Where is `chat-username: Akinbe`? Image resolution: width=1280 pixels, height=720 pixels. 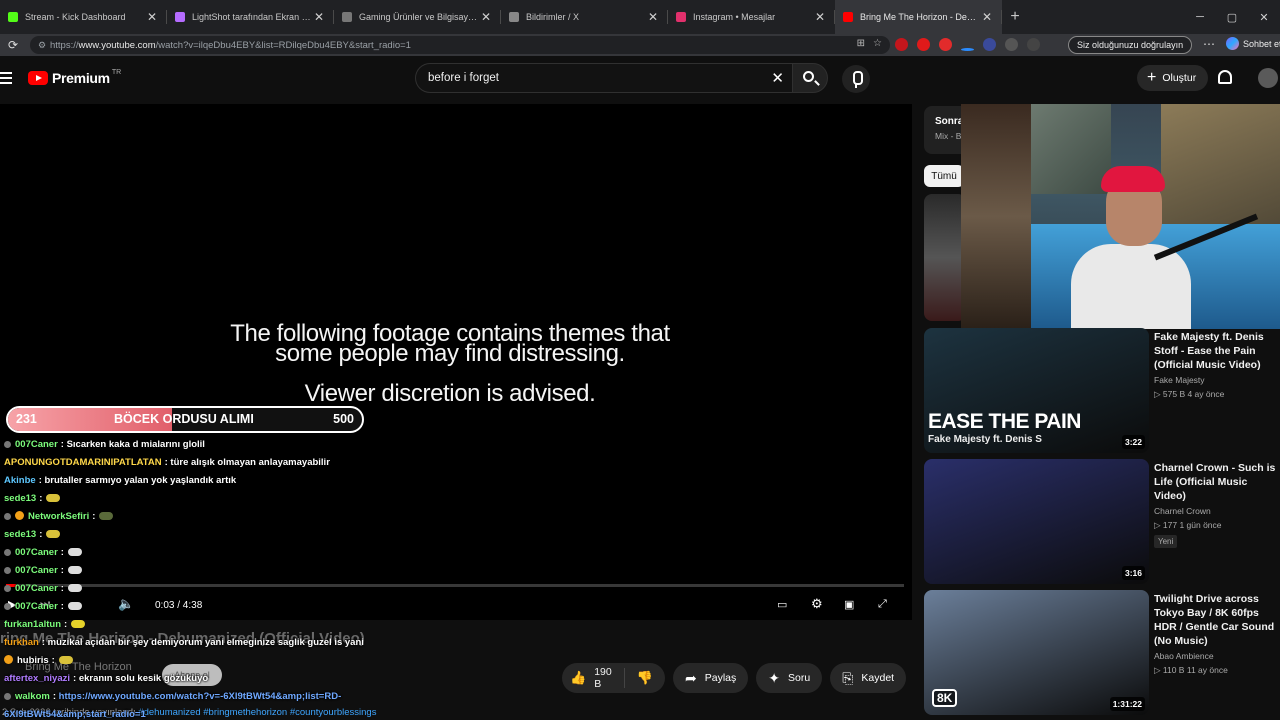
chat-username: Akinbe is located at coordinates (20, 480).